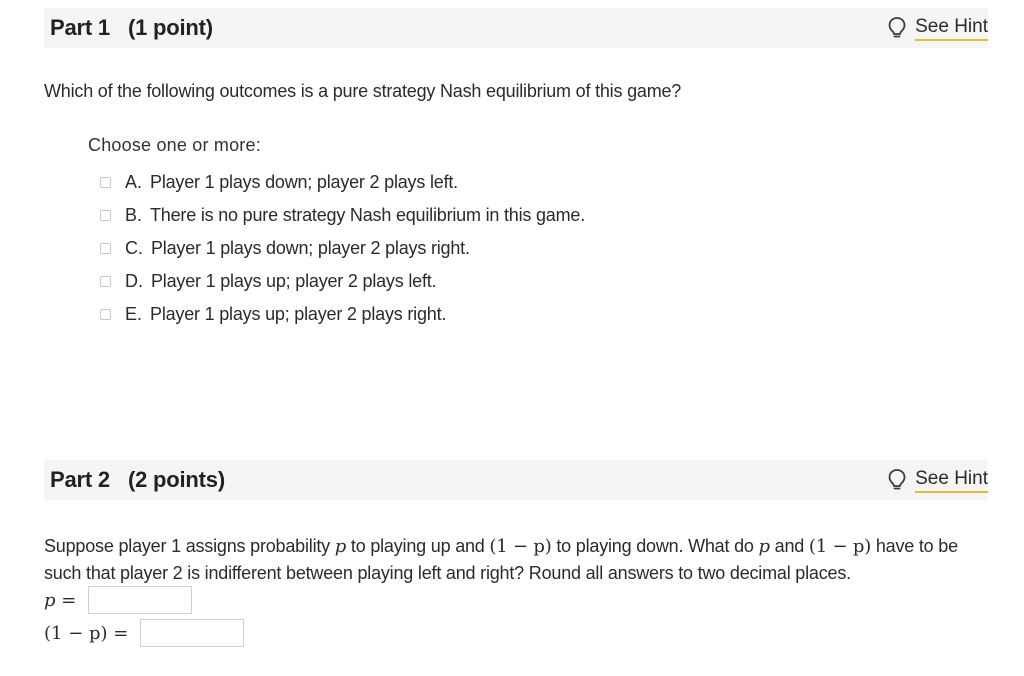  I want to click on part1-title: Part 1, so click(80, 27).